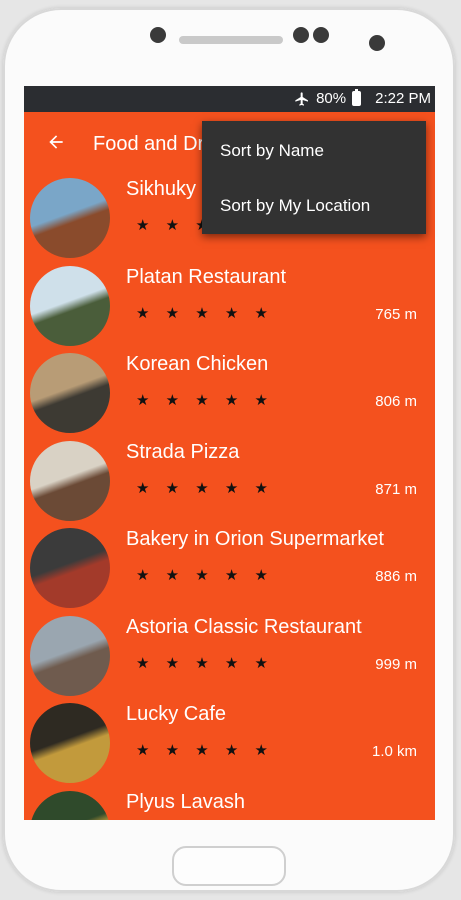  What do you see at coordinates (255, 539) in the screenshot?
I see `place-name: Bakery in Orion Supermarket` at bounding box center [255, 539].